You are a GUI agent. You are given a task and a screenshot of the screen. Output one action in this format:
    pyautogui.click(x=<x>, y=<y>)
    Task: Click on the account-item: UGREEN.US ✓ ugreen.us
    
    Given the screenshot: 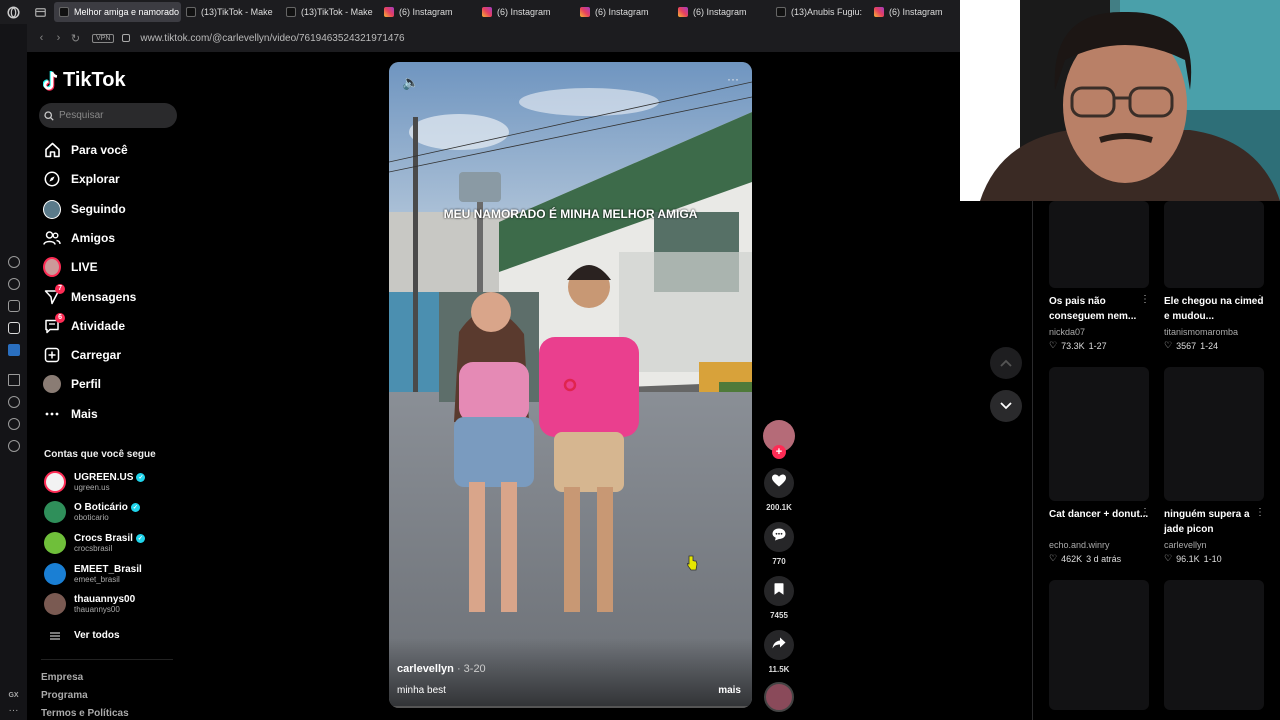 What is the action you would take?
    pyautogui.click(x=95, y=482)
    